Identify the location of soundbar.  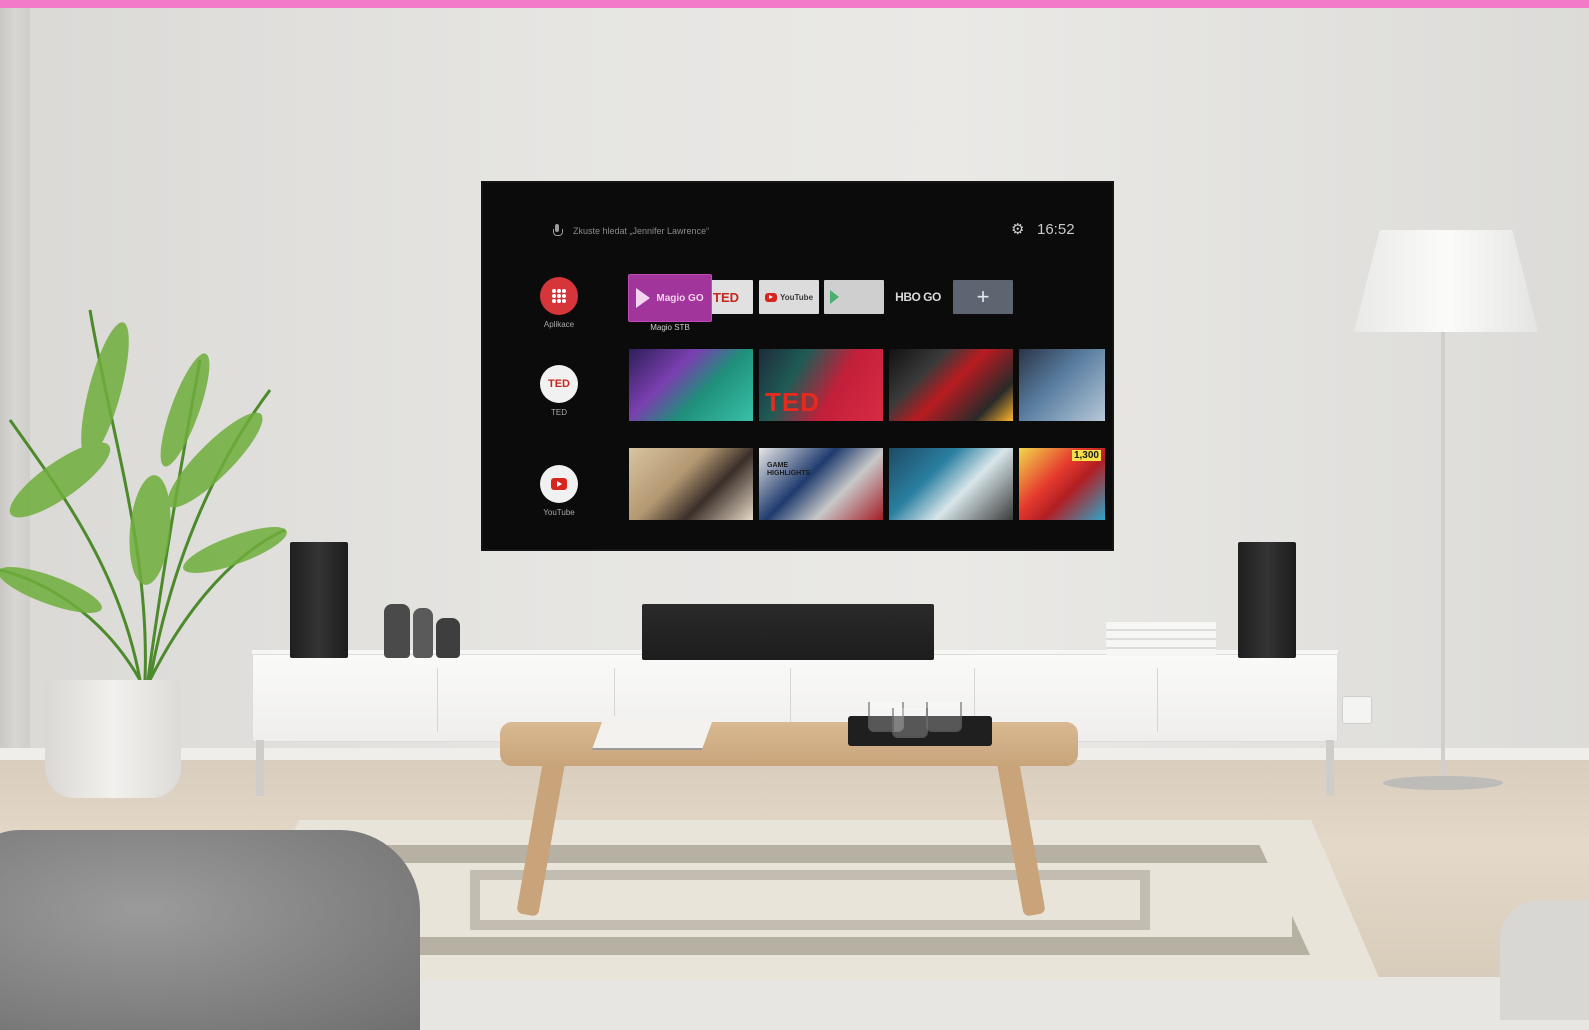
(788, 632).